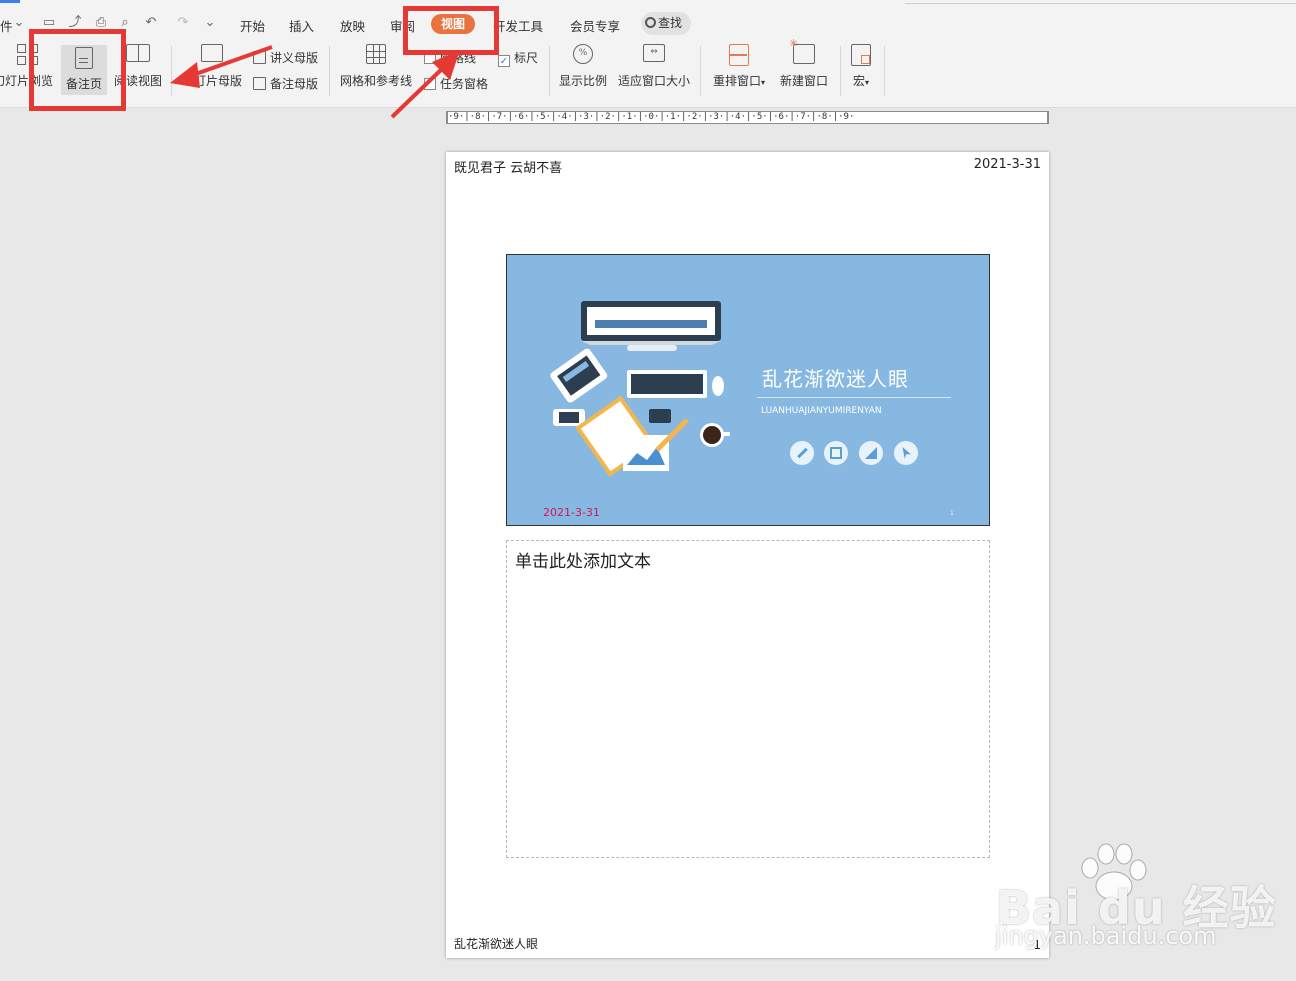  I want to click on notes-placeholder-box: 单击此处添加文本, so click(748, 699).